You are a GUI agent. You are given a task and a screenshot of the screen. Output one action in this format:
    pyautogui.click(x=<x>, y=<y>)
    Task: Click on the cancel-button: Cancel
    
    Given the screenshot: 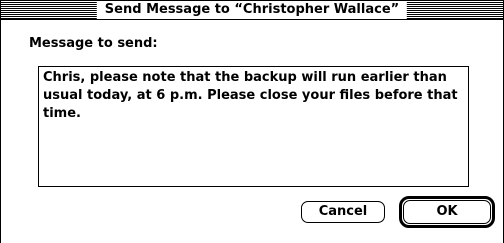 What is the action you would take?
    pyautogui.click(x=343, y=212)
    